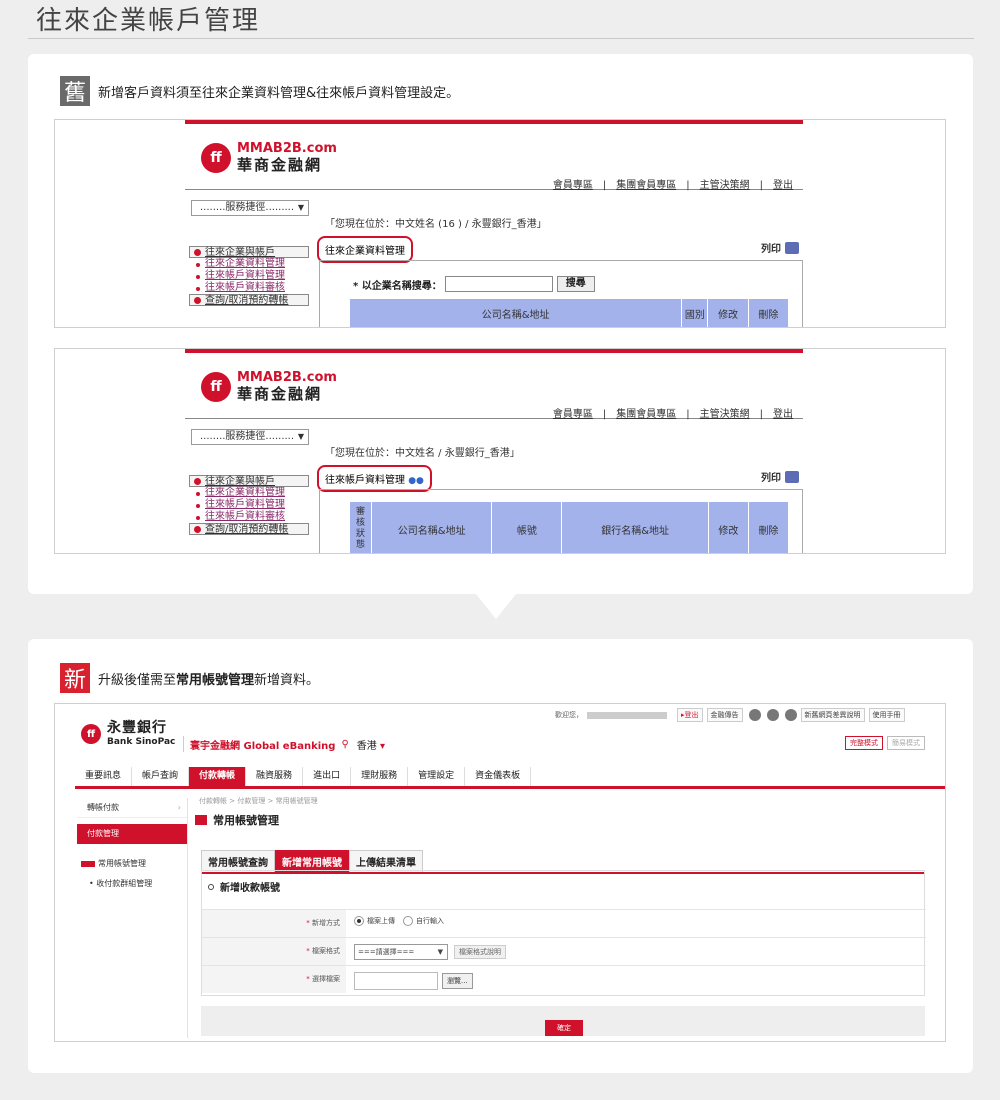 This screenshot has width=1000, height=1100. I want to click on left-item-payment-mgmt: 付款管理, so click(132, 834).